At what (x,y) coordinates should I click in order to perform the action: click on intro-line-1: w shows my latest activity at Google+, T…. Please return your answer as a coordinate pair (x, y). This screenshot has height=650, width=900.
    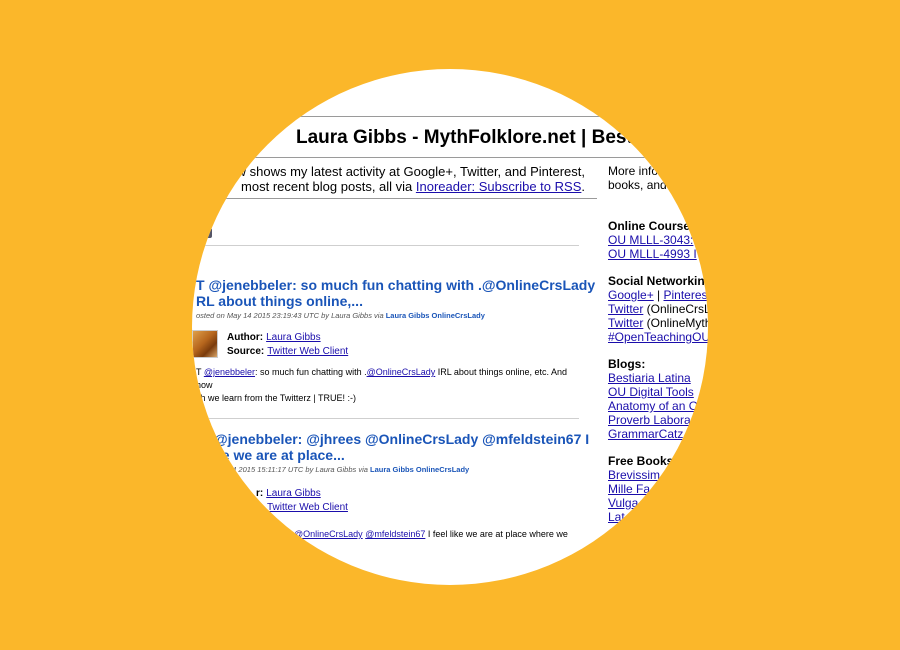
    Looking at the image, I should click on (410, 171).